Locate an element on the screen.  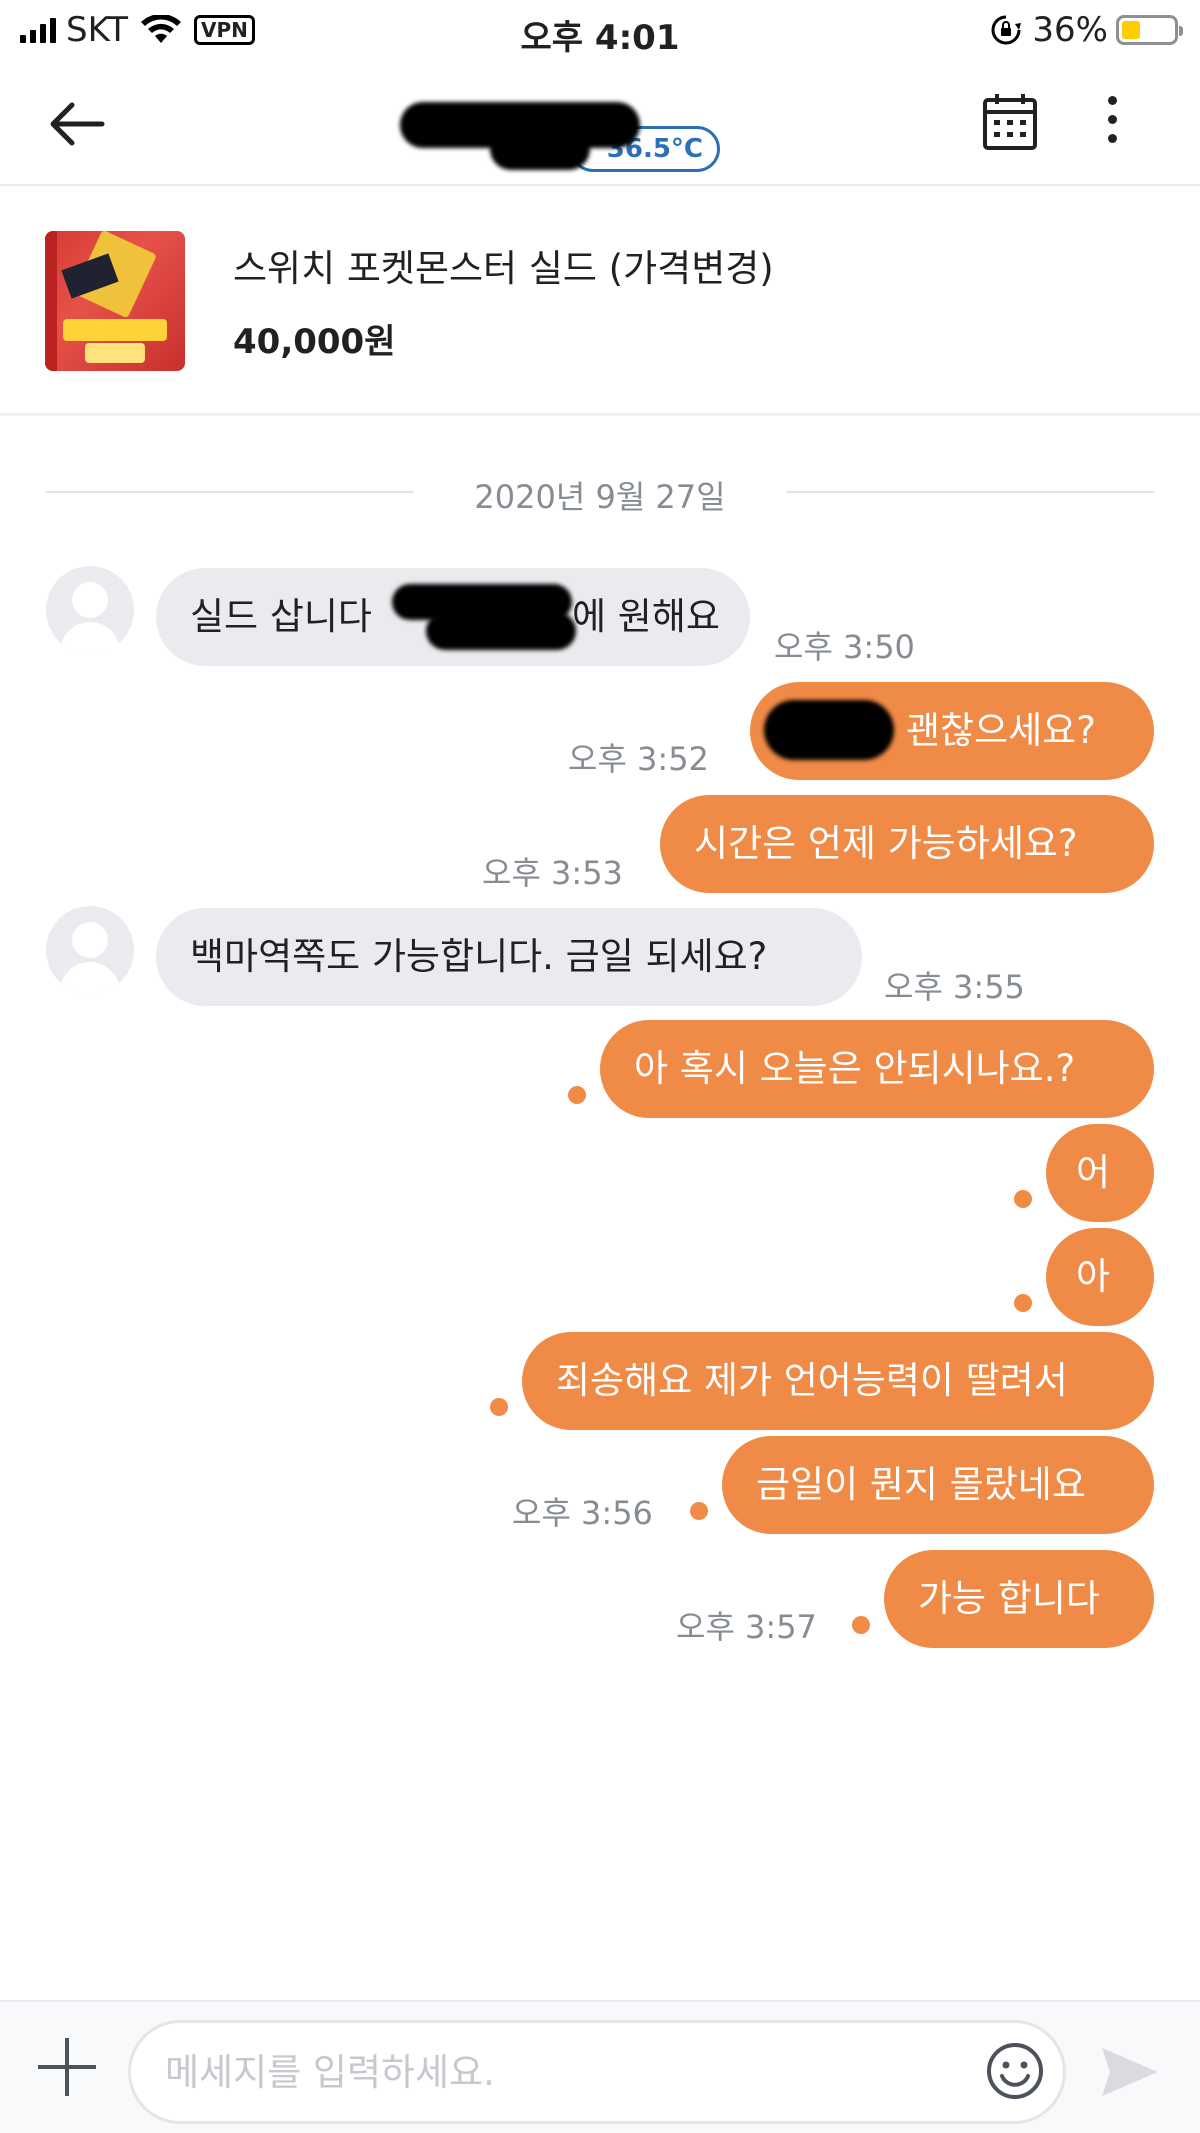
message-bubble-outgoing: 금일이 뭔지 몰랐네요 is located at coordinates (938, 1485).